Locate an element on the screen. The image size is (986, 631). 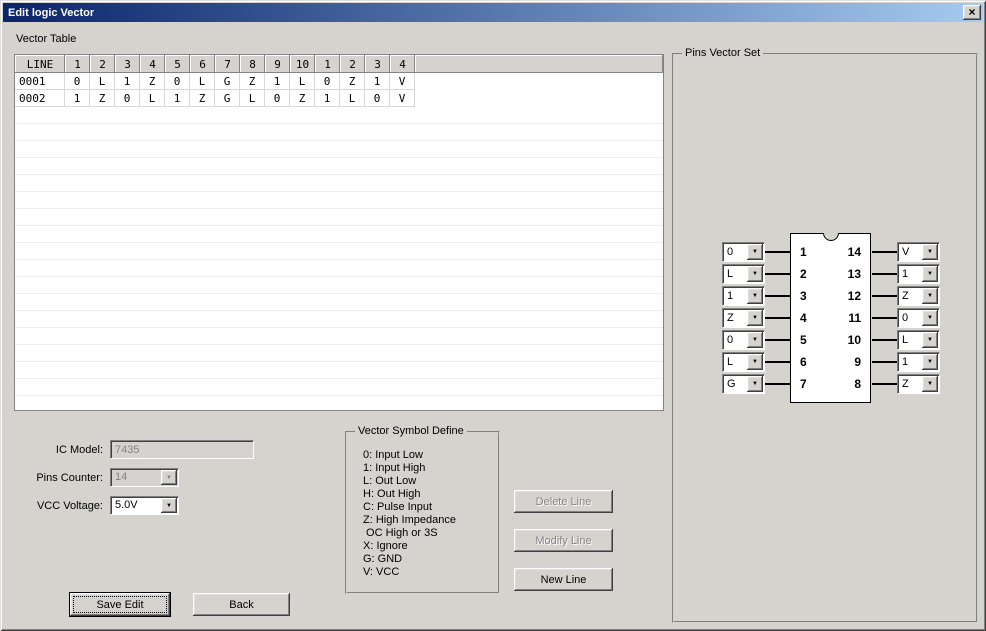
vector-table-row-0001: 0001 0 L 1 Z 0 L G Z 1 L 0 Z 1 V is located at coordinates (339, 81).